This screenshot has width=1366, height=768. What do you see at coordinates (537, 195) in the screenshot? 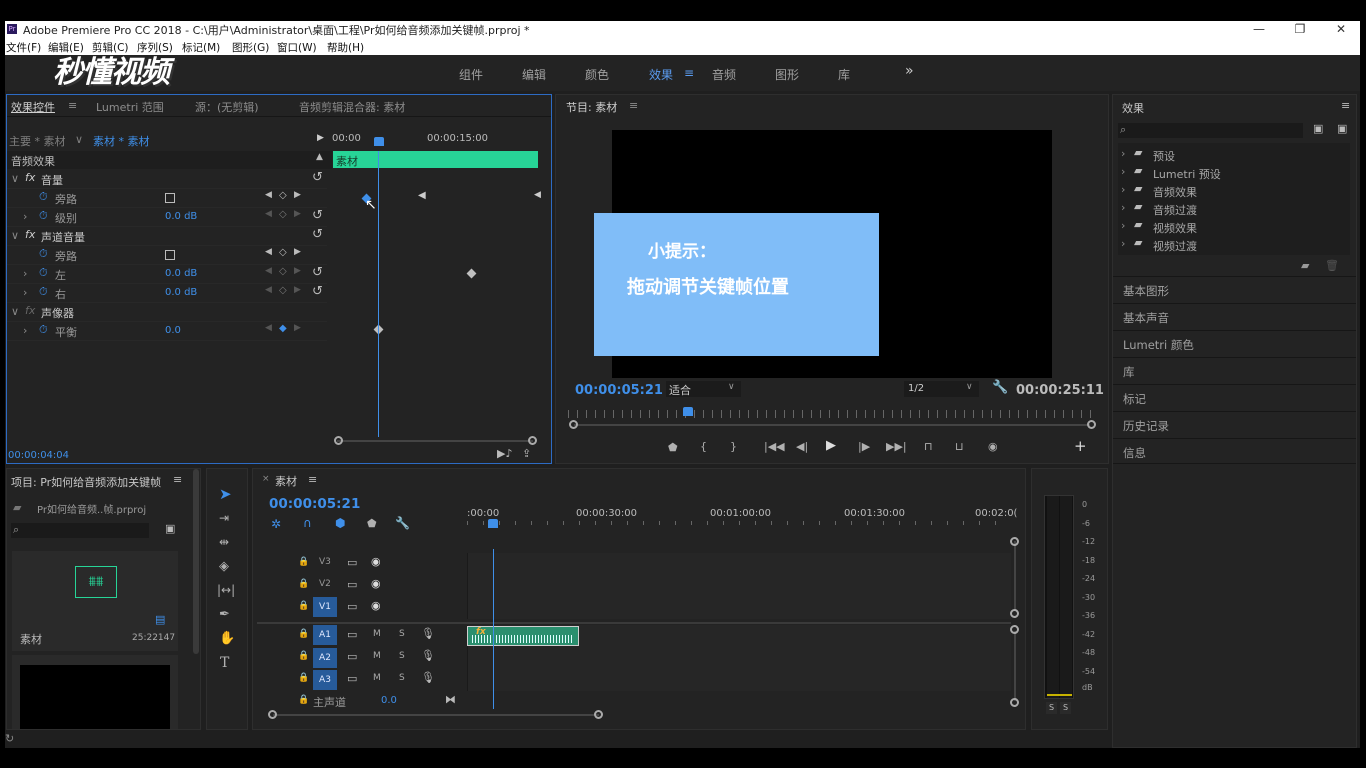
I see `keyframe-end-marker: ◀` at bounding box center [537, 195].